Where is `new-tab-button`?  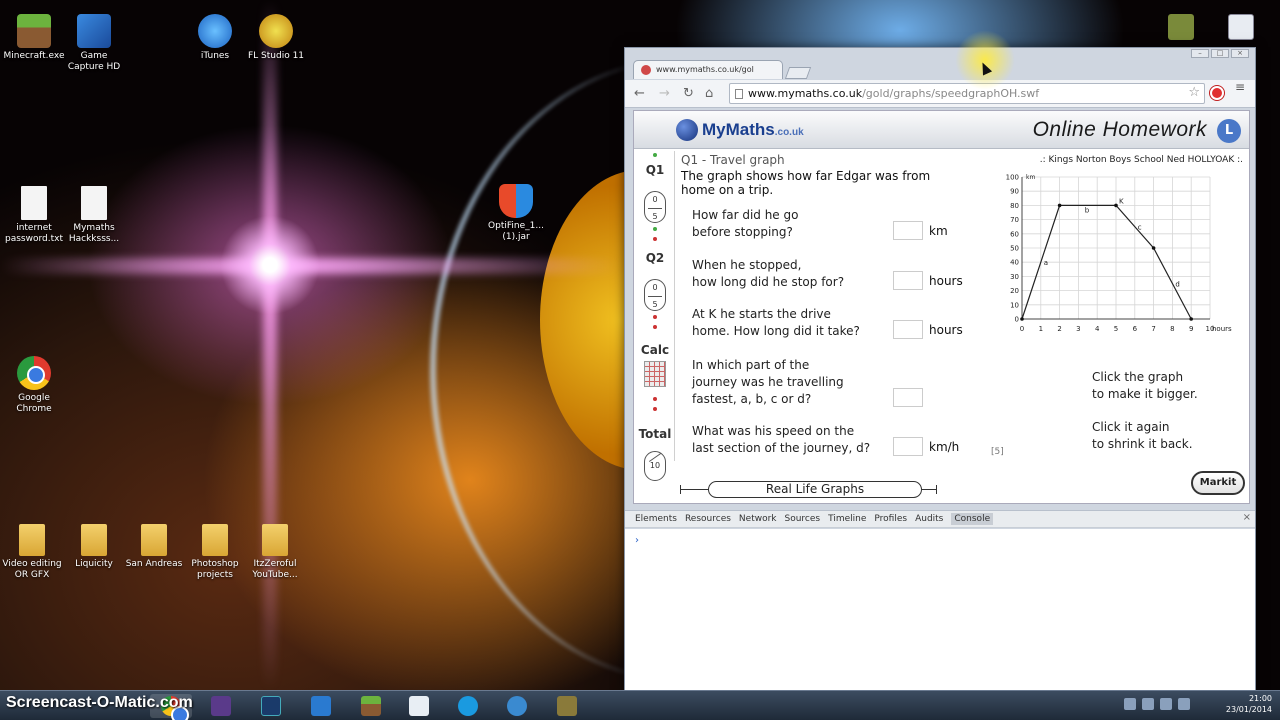 new-tab-button is located at coordinates (798, 73).